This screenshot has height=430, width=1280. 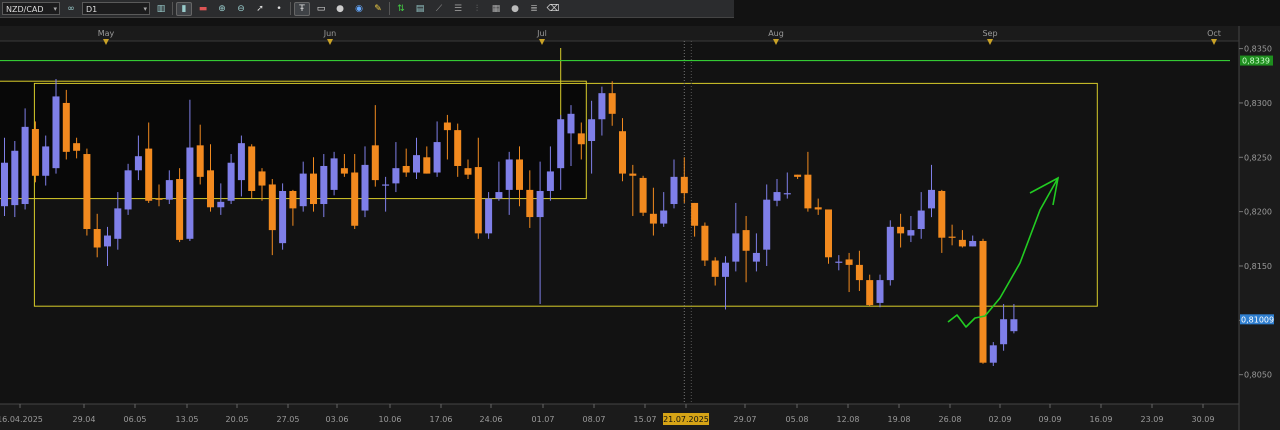 What do you see at coordinates (776, 33) in the screenshot?
I see `month-label: Aug` at bounding box center [776, 33].